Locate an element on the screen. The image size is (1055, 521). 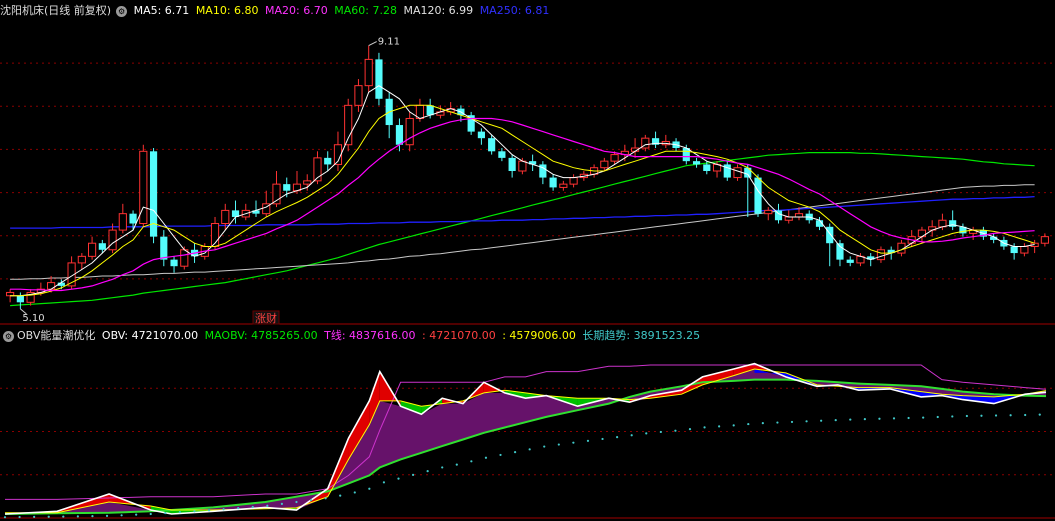
t-line-value: T线: 4837616.00 is located at coordinates (370, 335).